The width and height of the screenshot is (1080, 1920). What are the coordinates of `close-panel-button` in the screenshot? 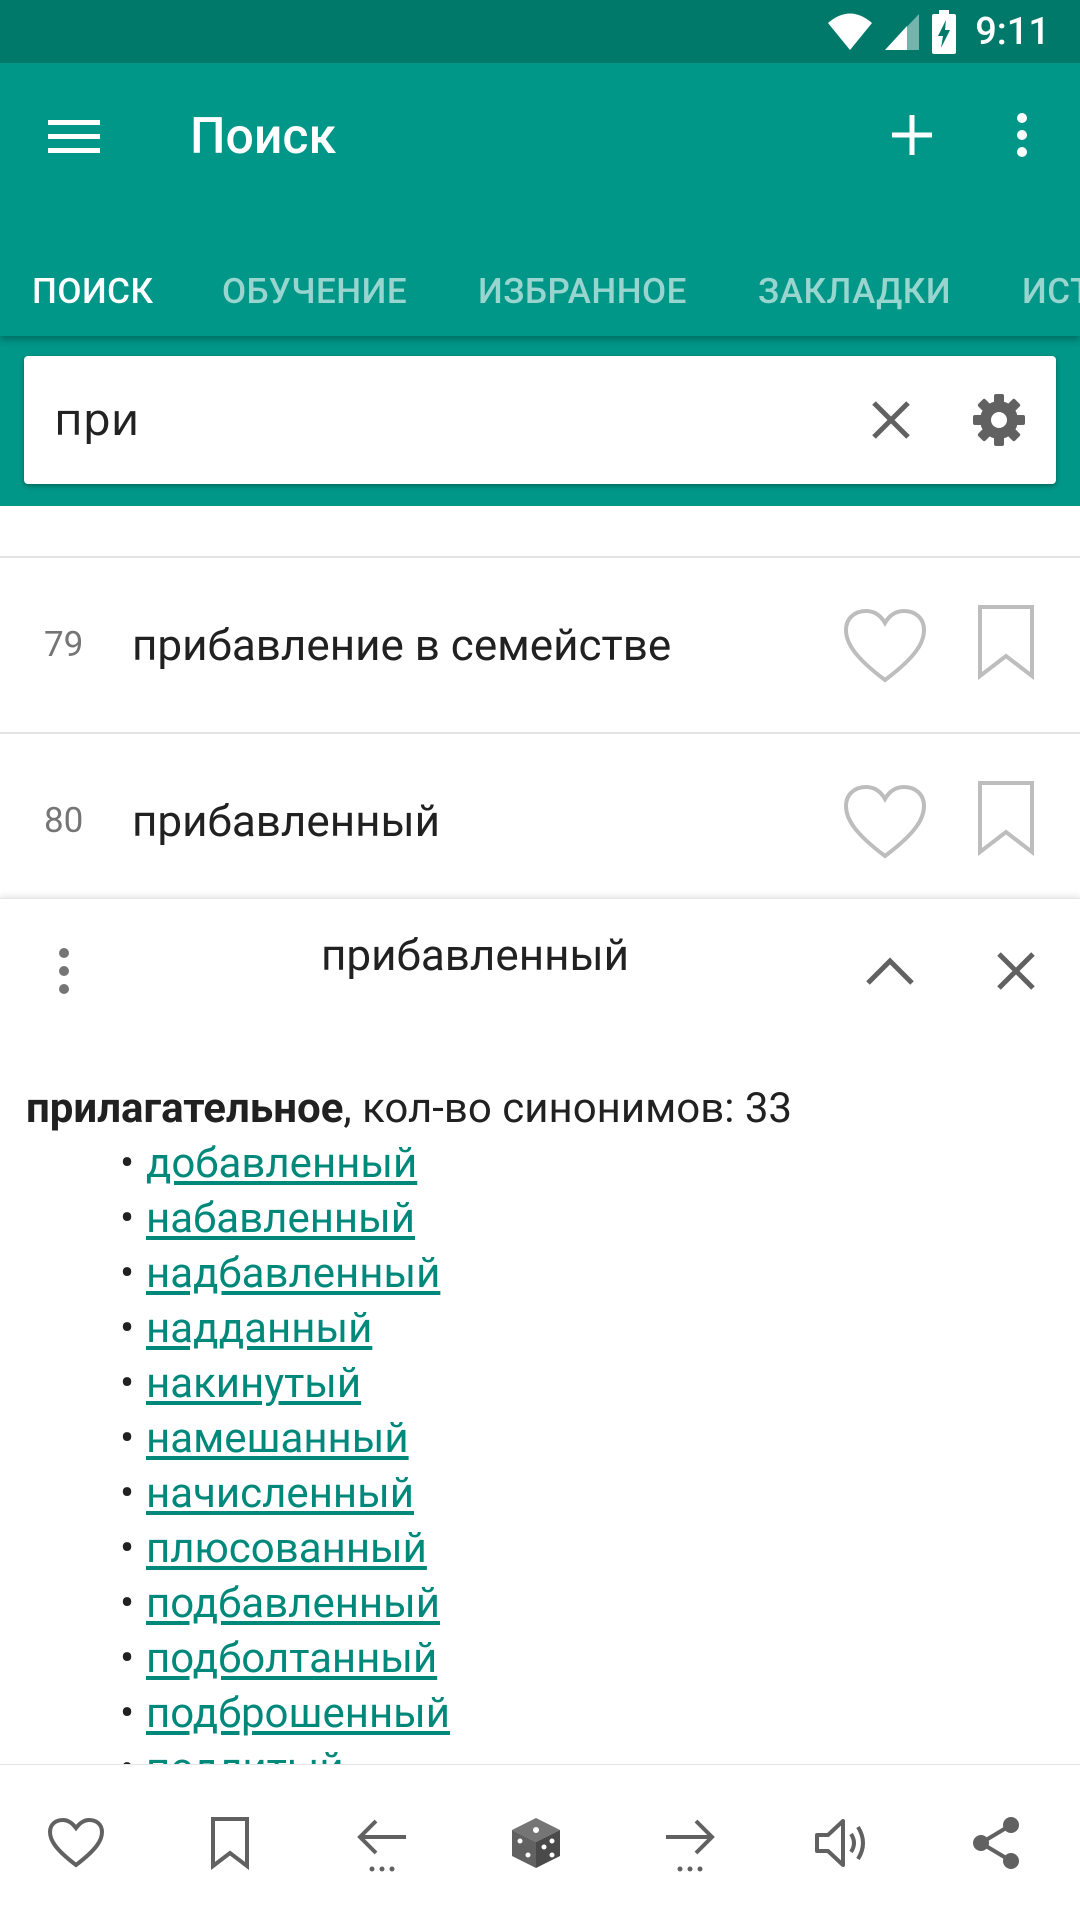 It's located at (1016, 971).